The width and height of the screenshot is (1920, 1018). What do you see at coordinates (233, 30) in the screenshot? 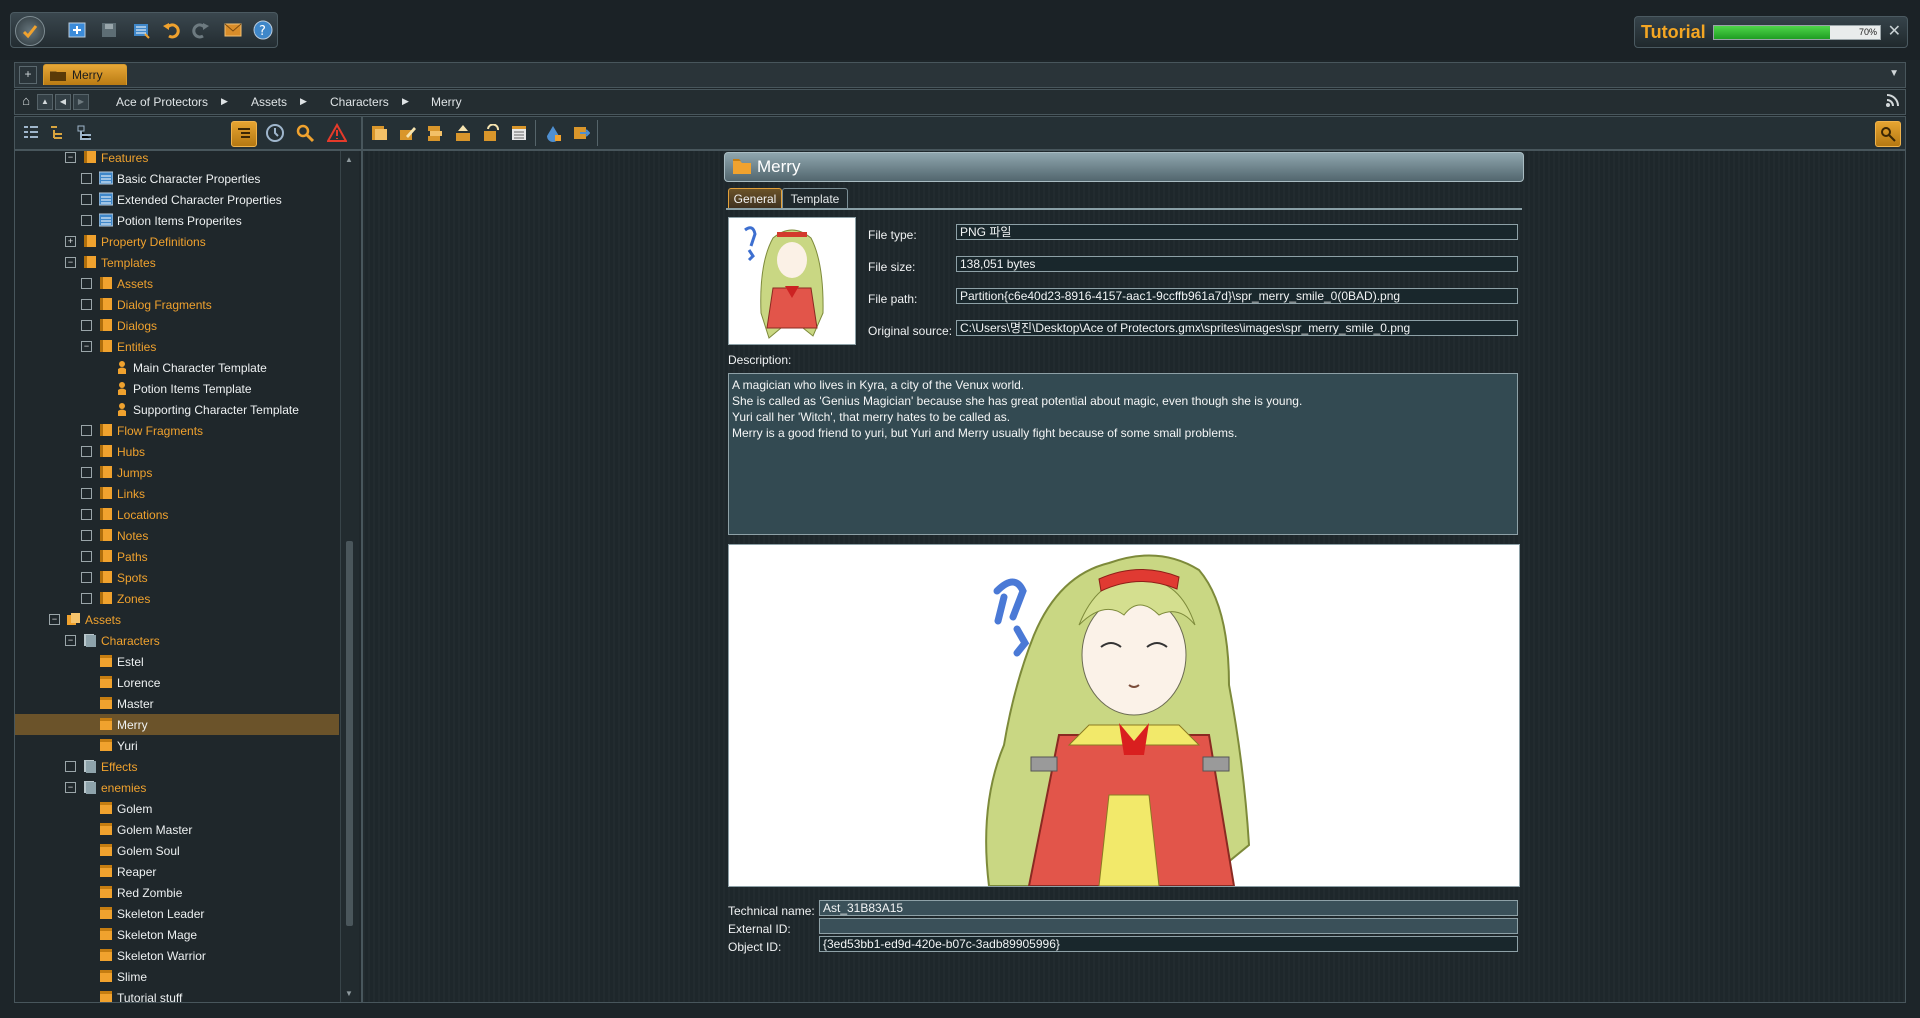
I see `mail-icon` at bounding box center [233, 30].